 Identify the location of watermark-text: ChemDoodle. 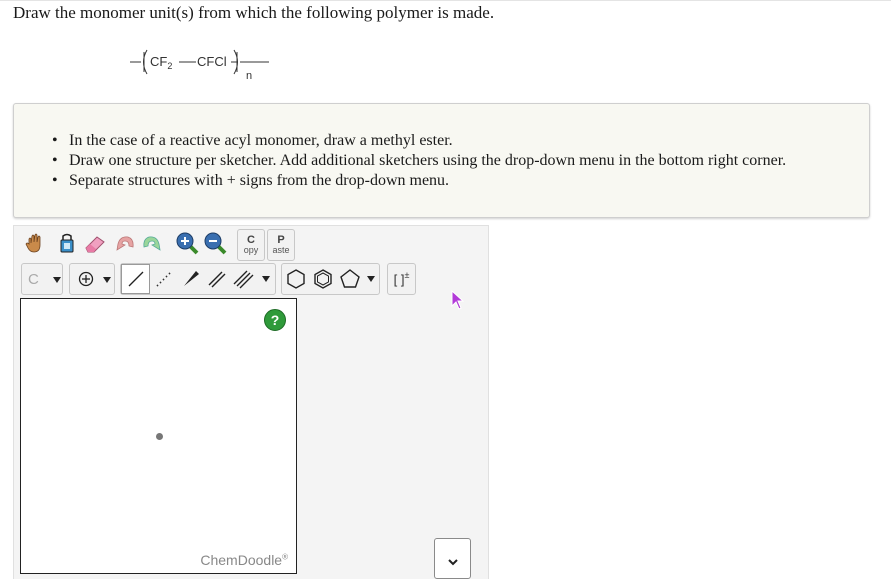
(241, 560).